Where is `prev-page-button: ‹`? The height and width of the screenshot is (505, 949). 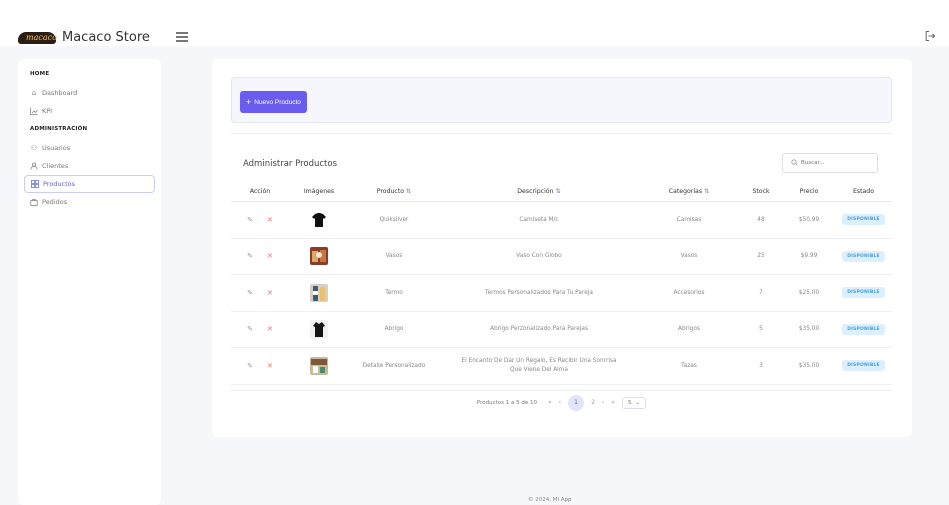
prev-page-button: ‹ is located at coordinates (560, 402).